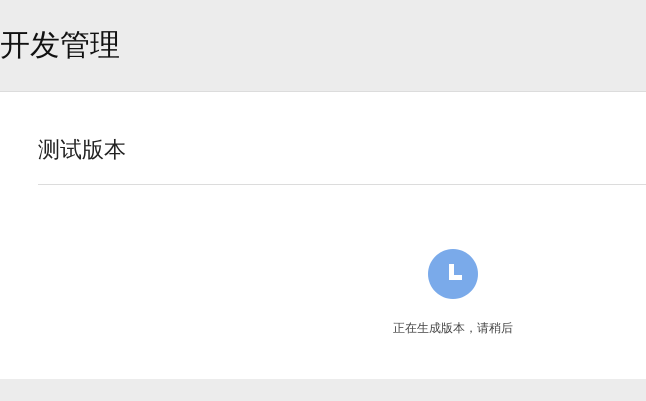  What do you see at coordinates (453, 274) in the screenshot?
I see `clock-icon` at bounding box center [453, 274].